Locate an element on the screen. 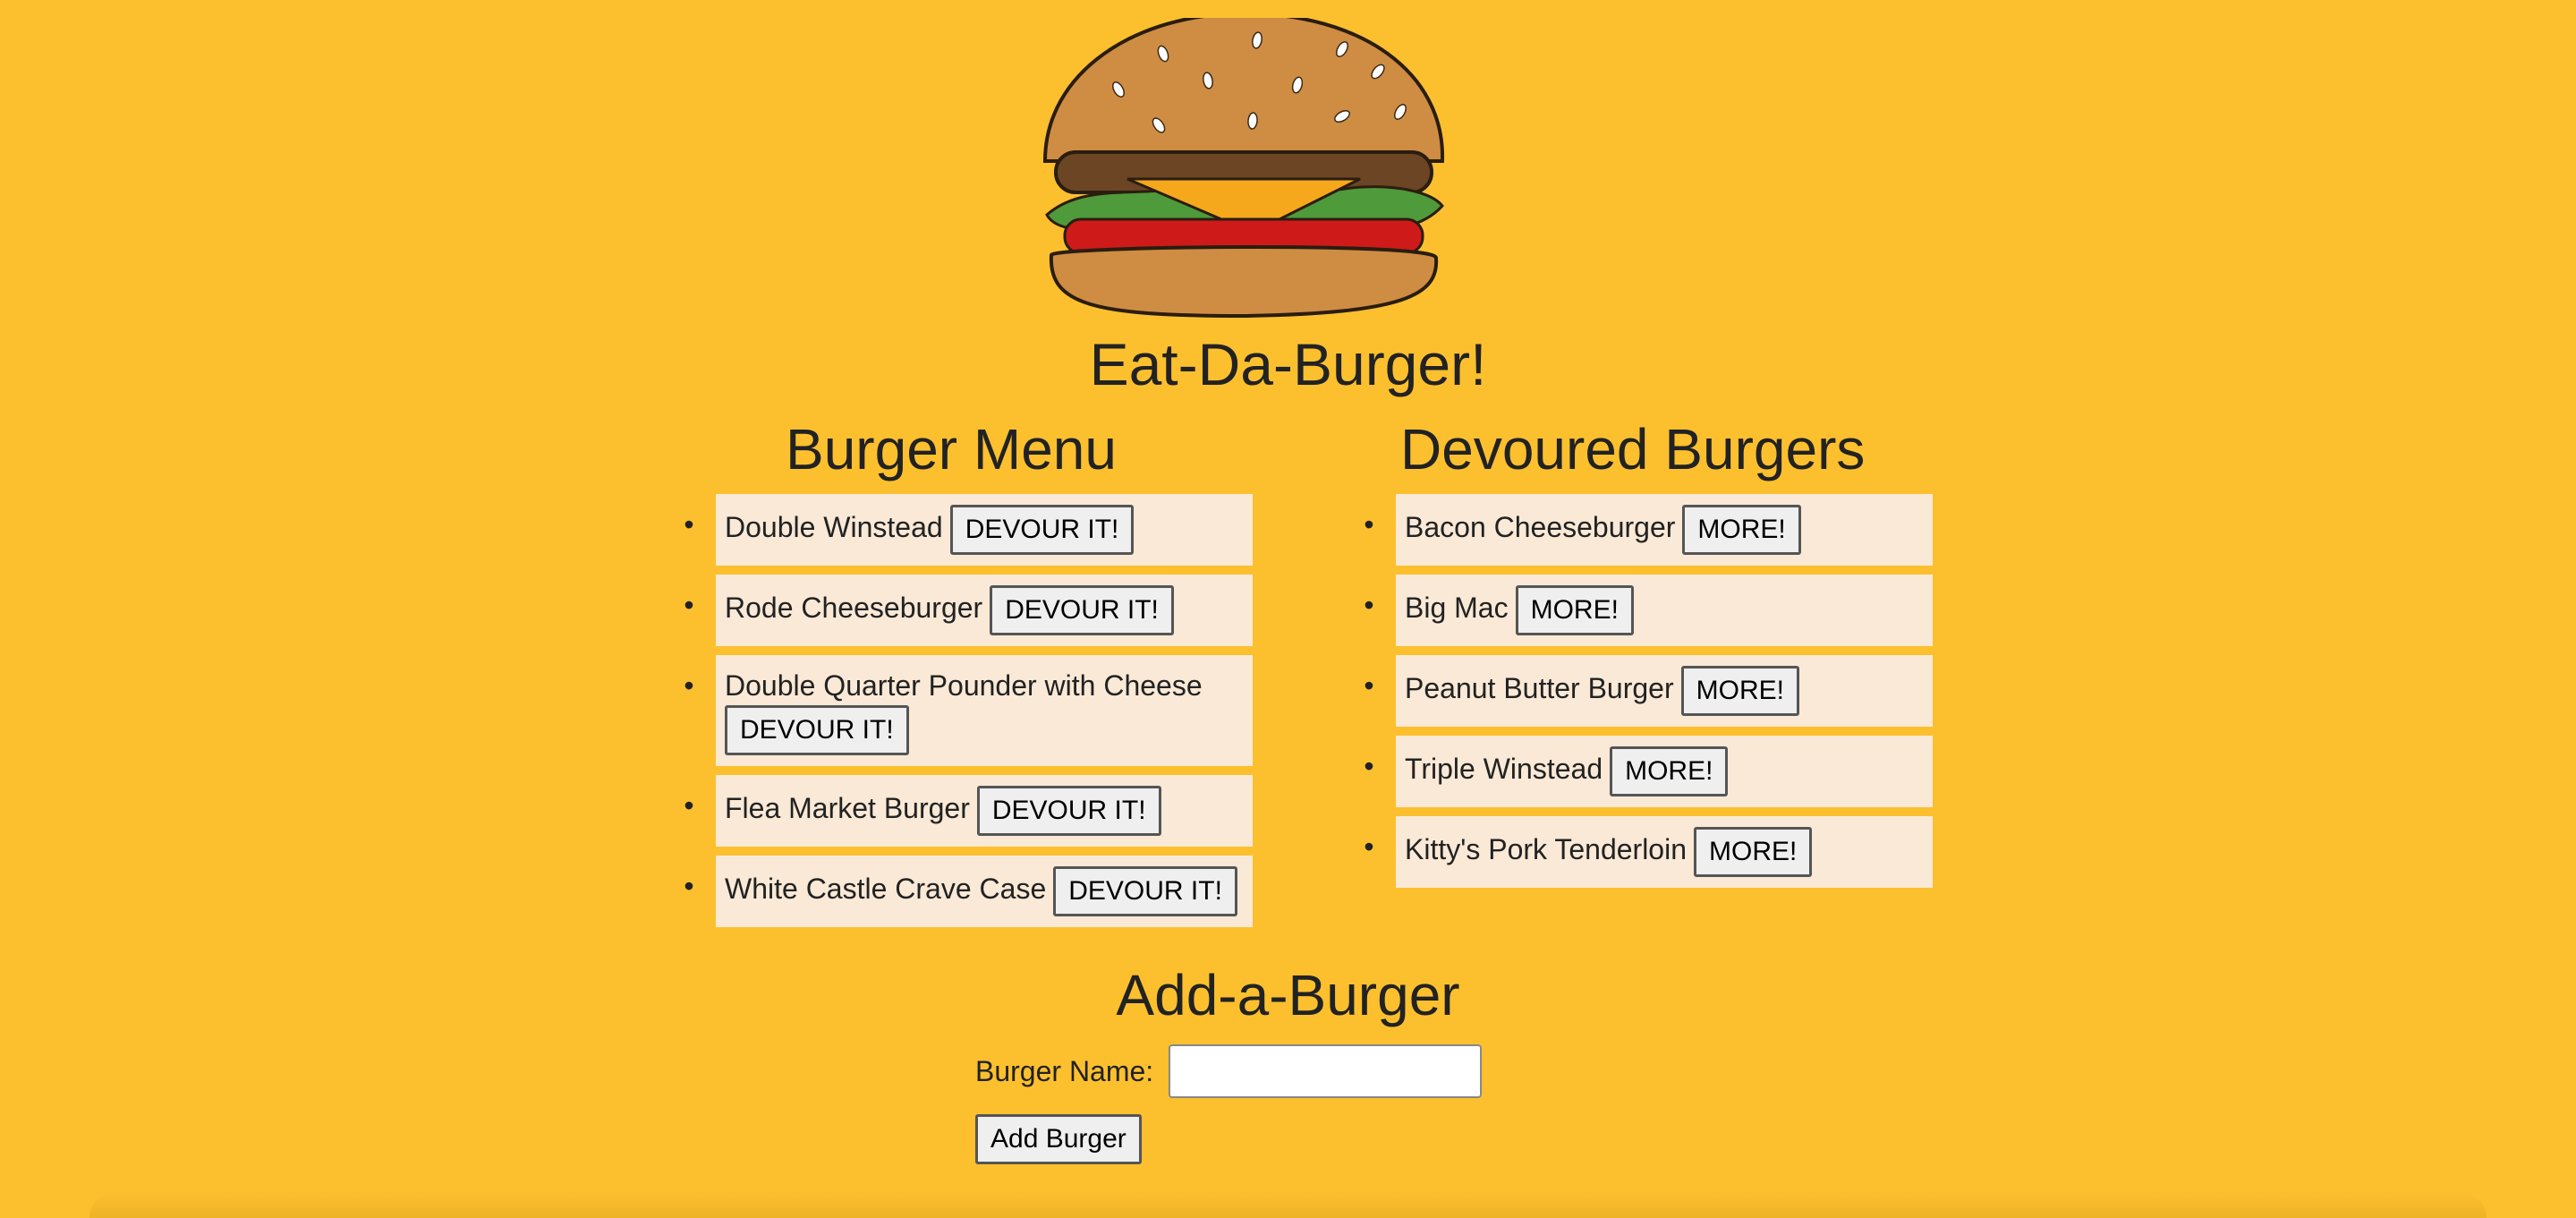  list-item: • White Castle Crave Case DEVOUR IT! is located at coordinates (969, 891).